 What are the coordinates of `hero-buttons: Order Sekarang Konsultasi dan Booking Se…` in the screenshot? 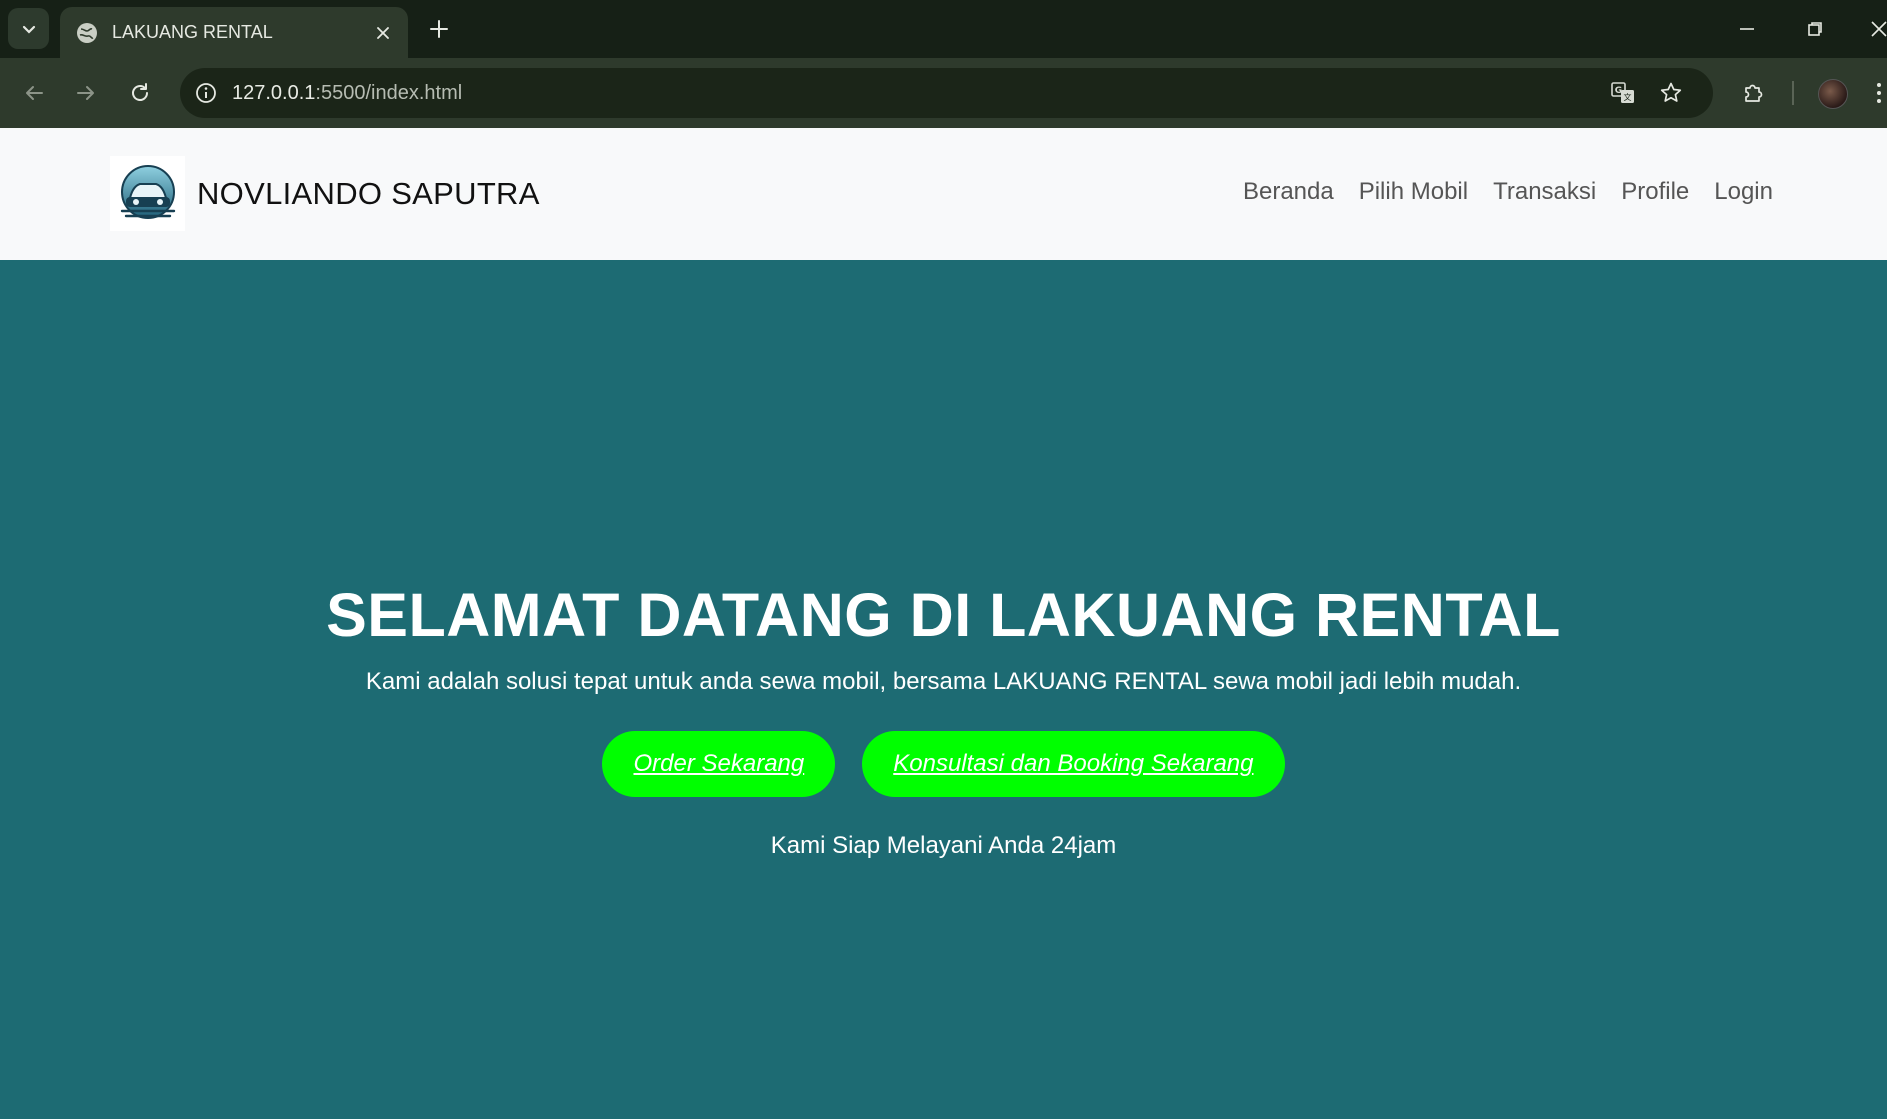 It's located at (943, 764).